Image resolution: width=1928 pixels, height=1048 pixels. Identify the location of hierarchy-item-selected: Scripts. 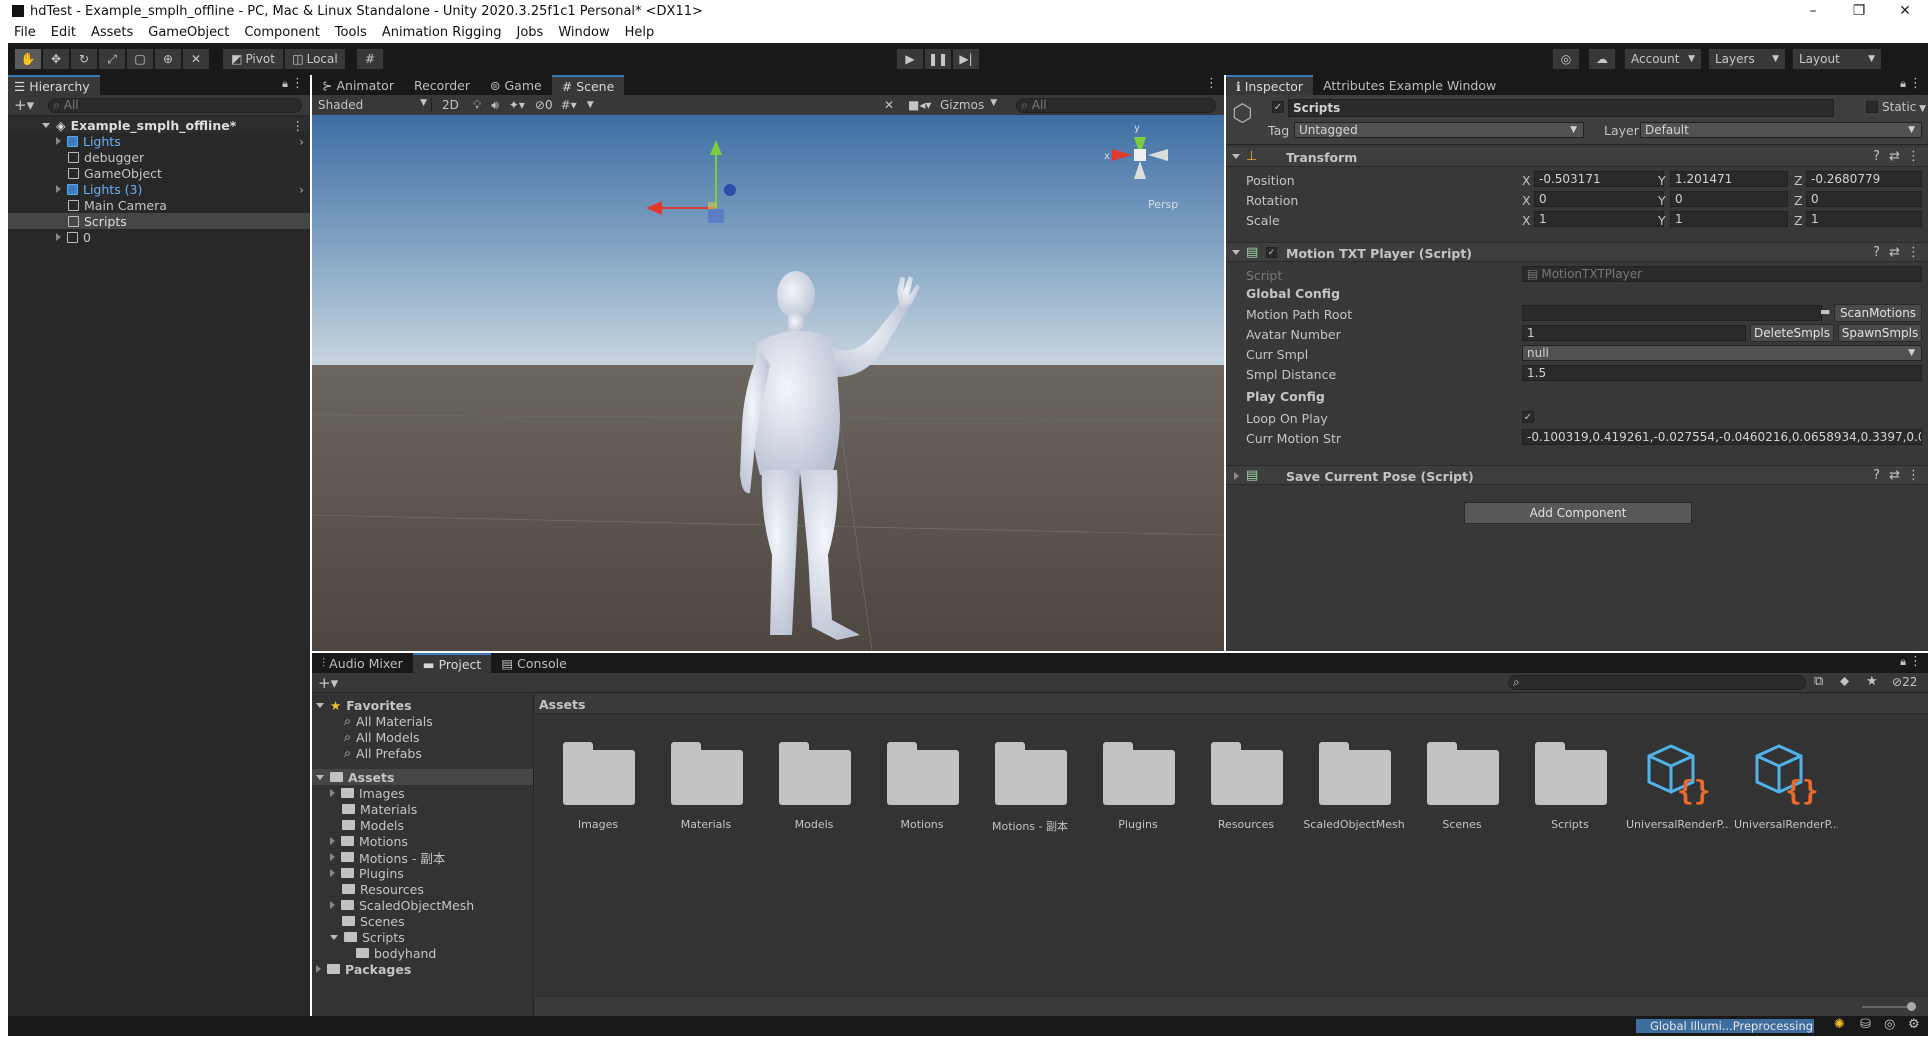
(159, 221).